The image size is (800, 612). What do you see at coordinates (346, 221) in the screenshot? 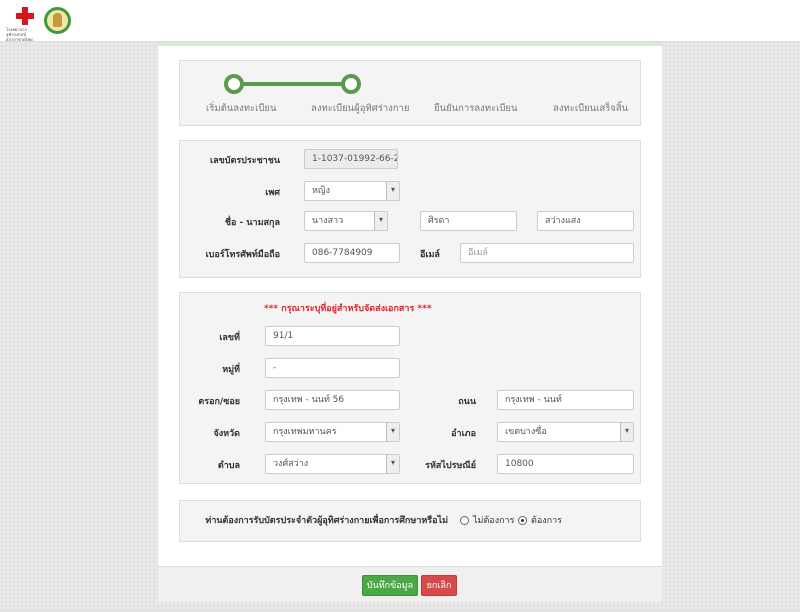
I see `title-select: นางสาว ▾` at bounding box center [346, 221].